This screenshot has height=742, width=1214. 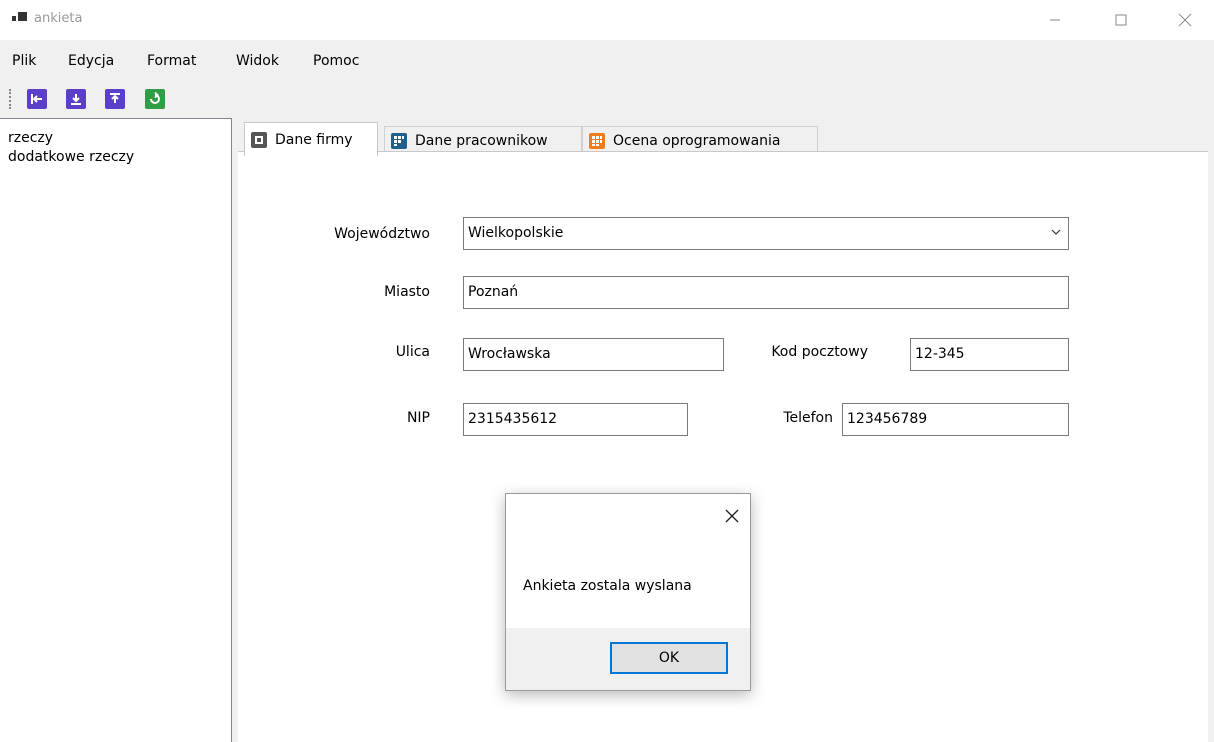 I want to click on menu-bar: Plik Edycja Format Widok Pomoc, so click(x=607, y=62).